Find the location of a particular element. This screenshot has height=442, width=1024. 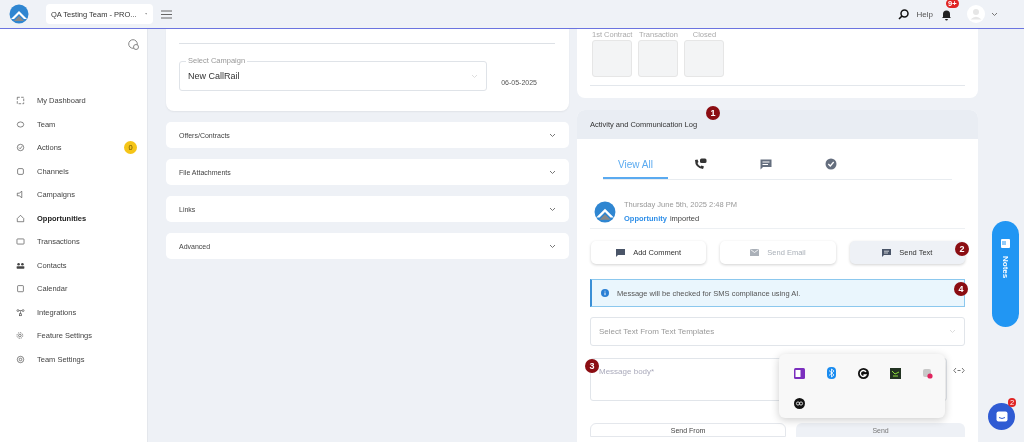

chat-icon is located at coordinates (1001, 416).